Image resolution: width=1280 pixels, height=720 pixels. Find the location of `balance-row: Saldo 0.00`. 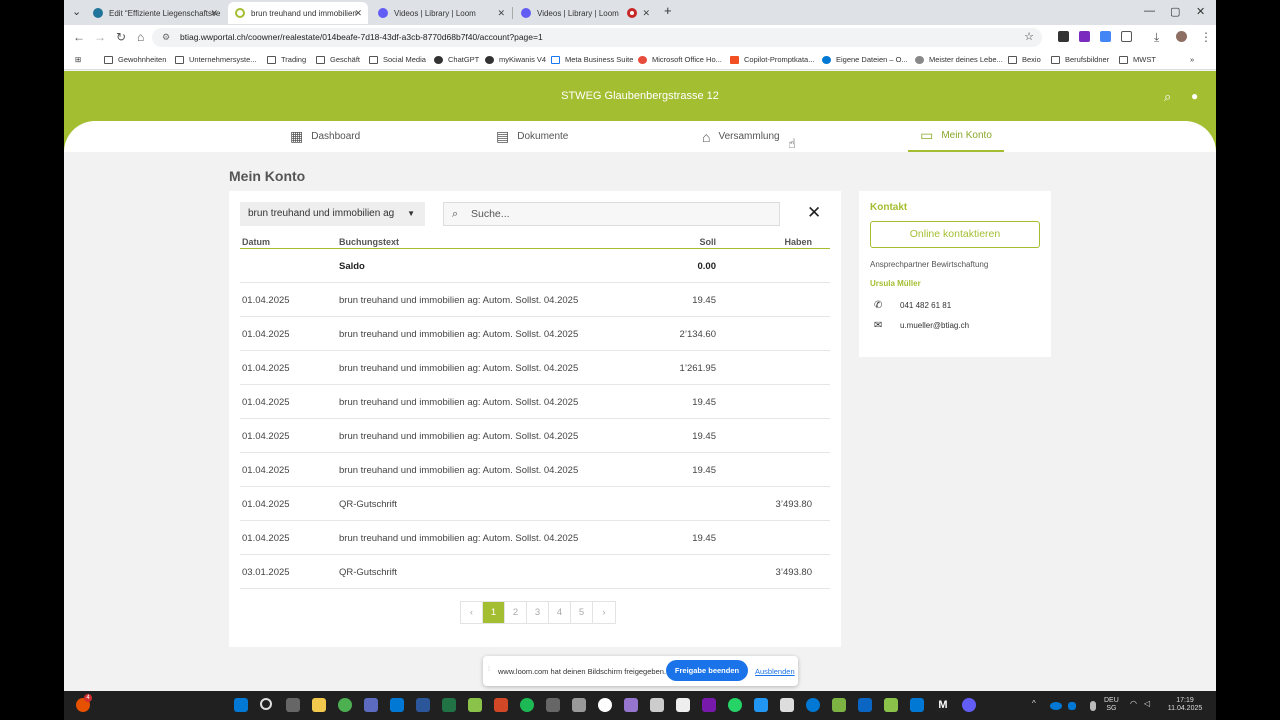

balance-row: Saldo 0.00 is located at coordinates (535, 266).